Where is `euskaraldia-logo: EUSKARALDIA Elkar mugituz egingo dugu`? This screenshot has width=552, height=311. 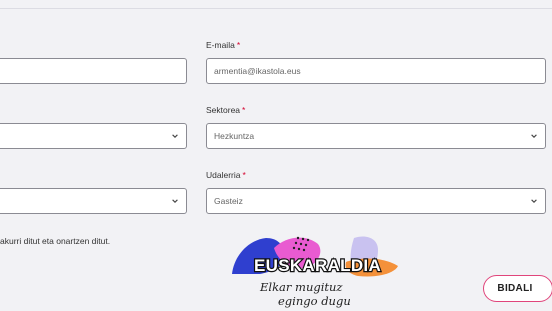
euskaraldia-logo: EUSKARALDIA Elkar mugituz egingo dugu is located at coordinates (315, 272).